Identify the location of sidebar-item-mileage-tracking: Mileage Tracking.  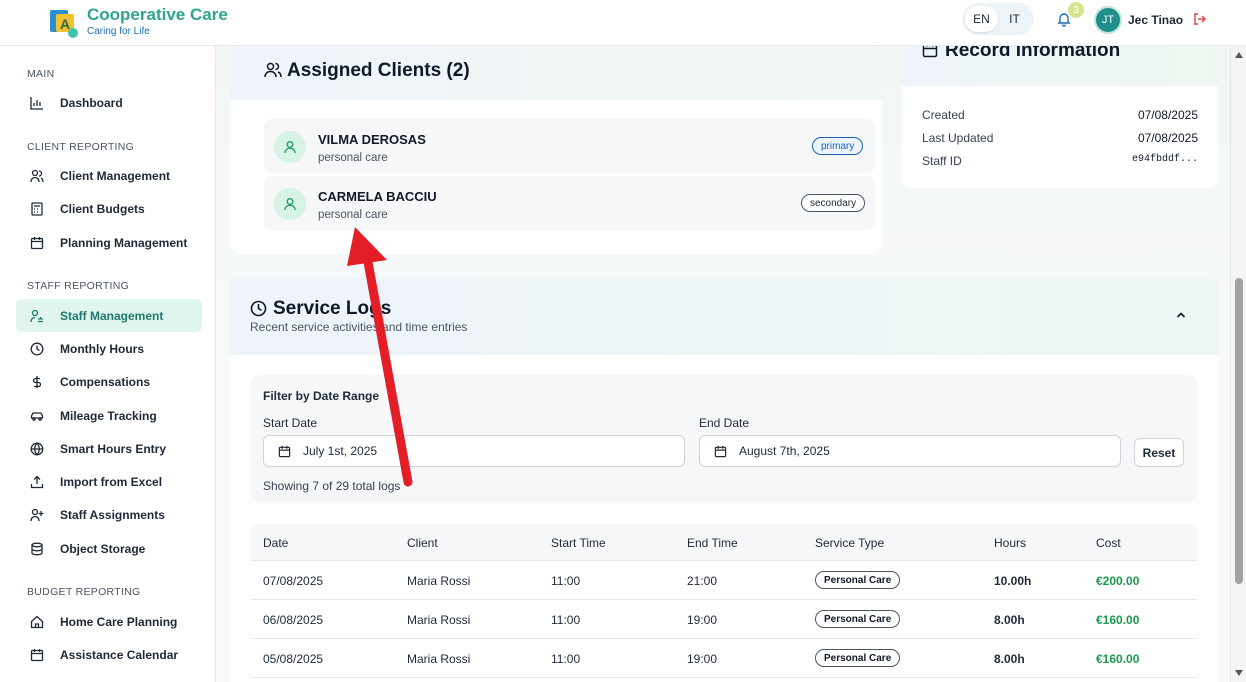
(109, 415).